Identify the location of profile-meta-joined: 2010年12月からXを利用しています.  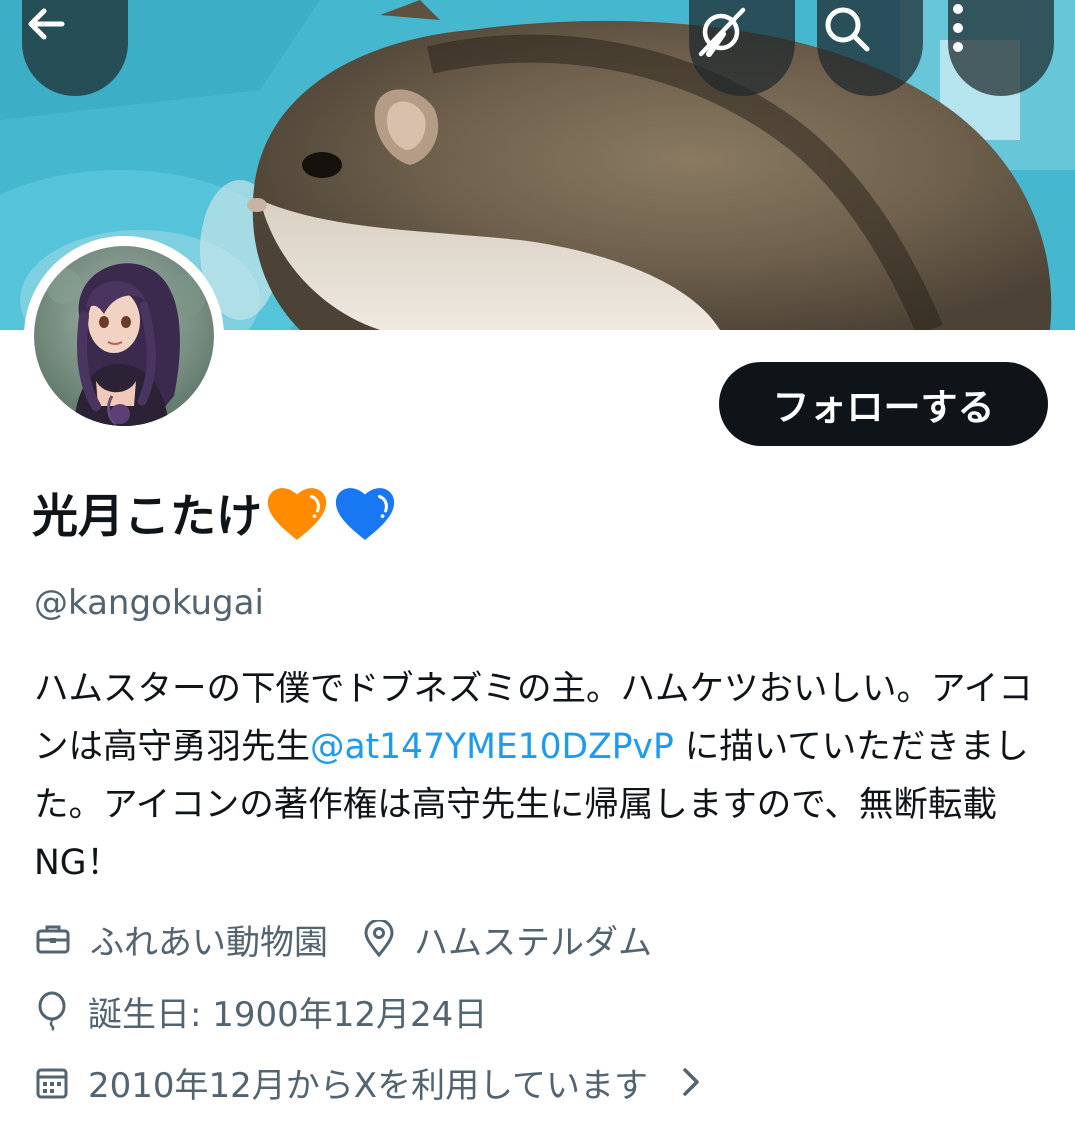
(368, 1082).